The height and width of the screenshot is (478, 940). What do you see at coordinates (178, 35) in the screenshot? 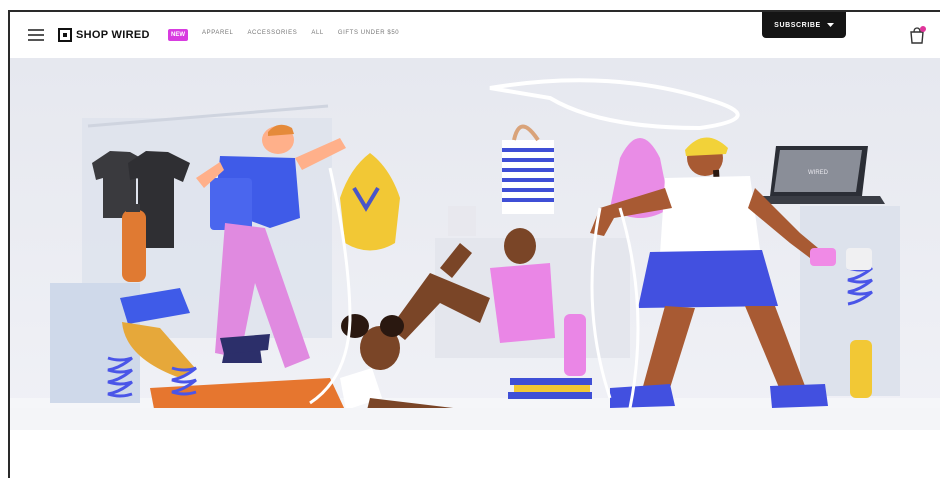
I see `new-badge: NEW` at bounding box center [178, 35].